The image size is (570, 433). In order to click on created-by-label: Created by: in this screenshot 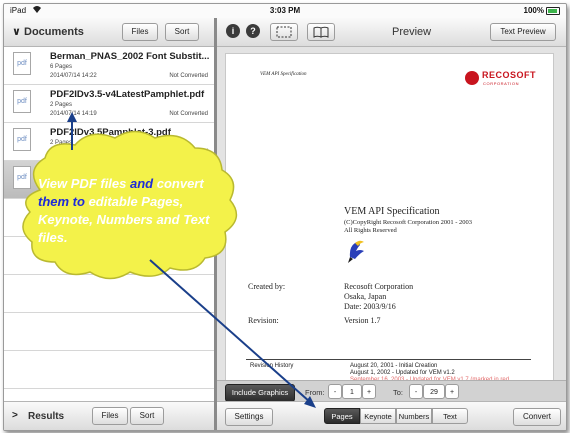, I will do `click(267, 286)`.